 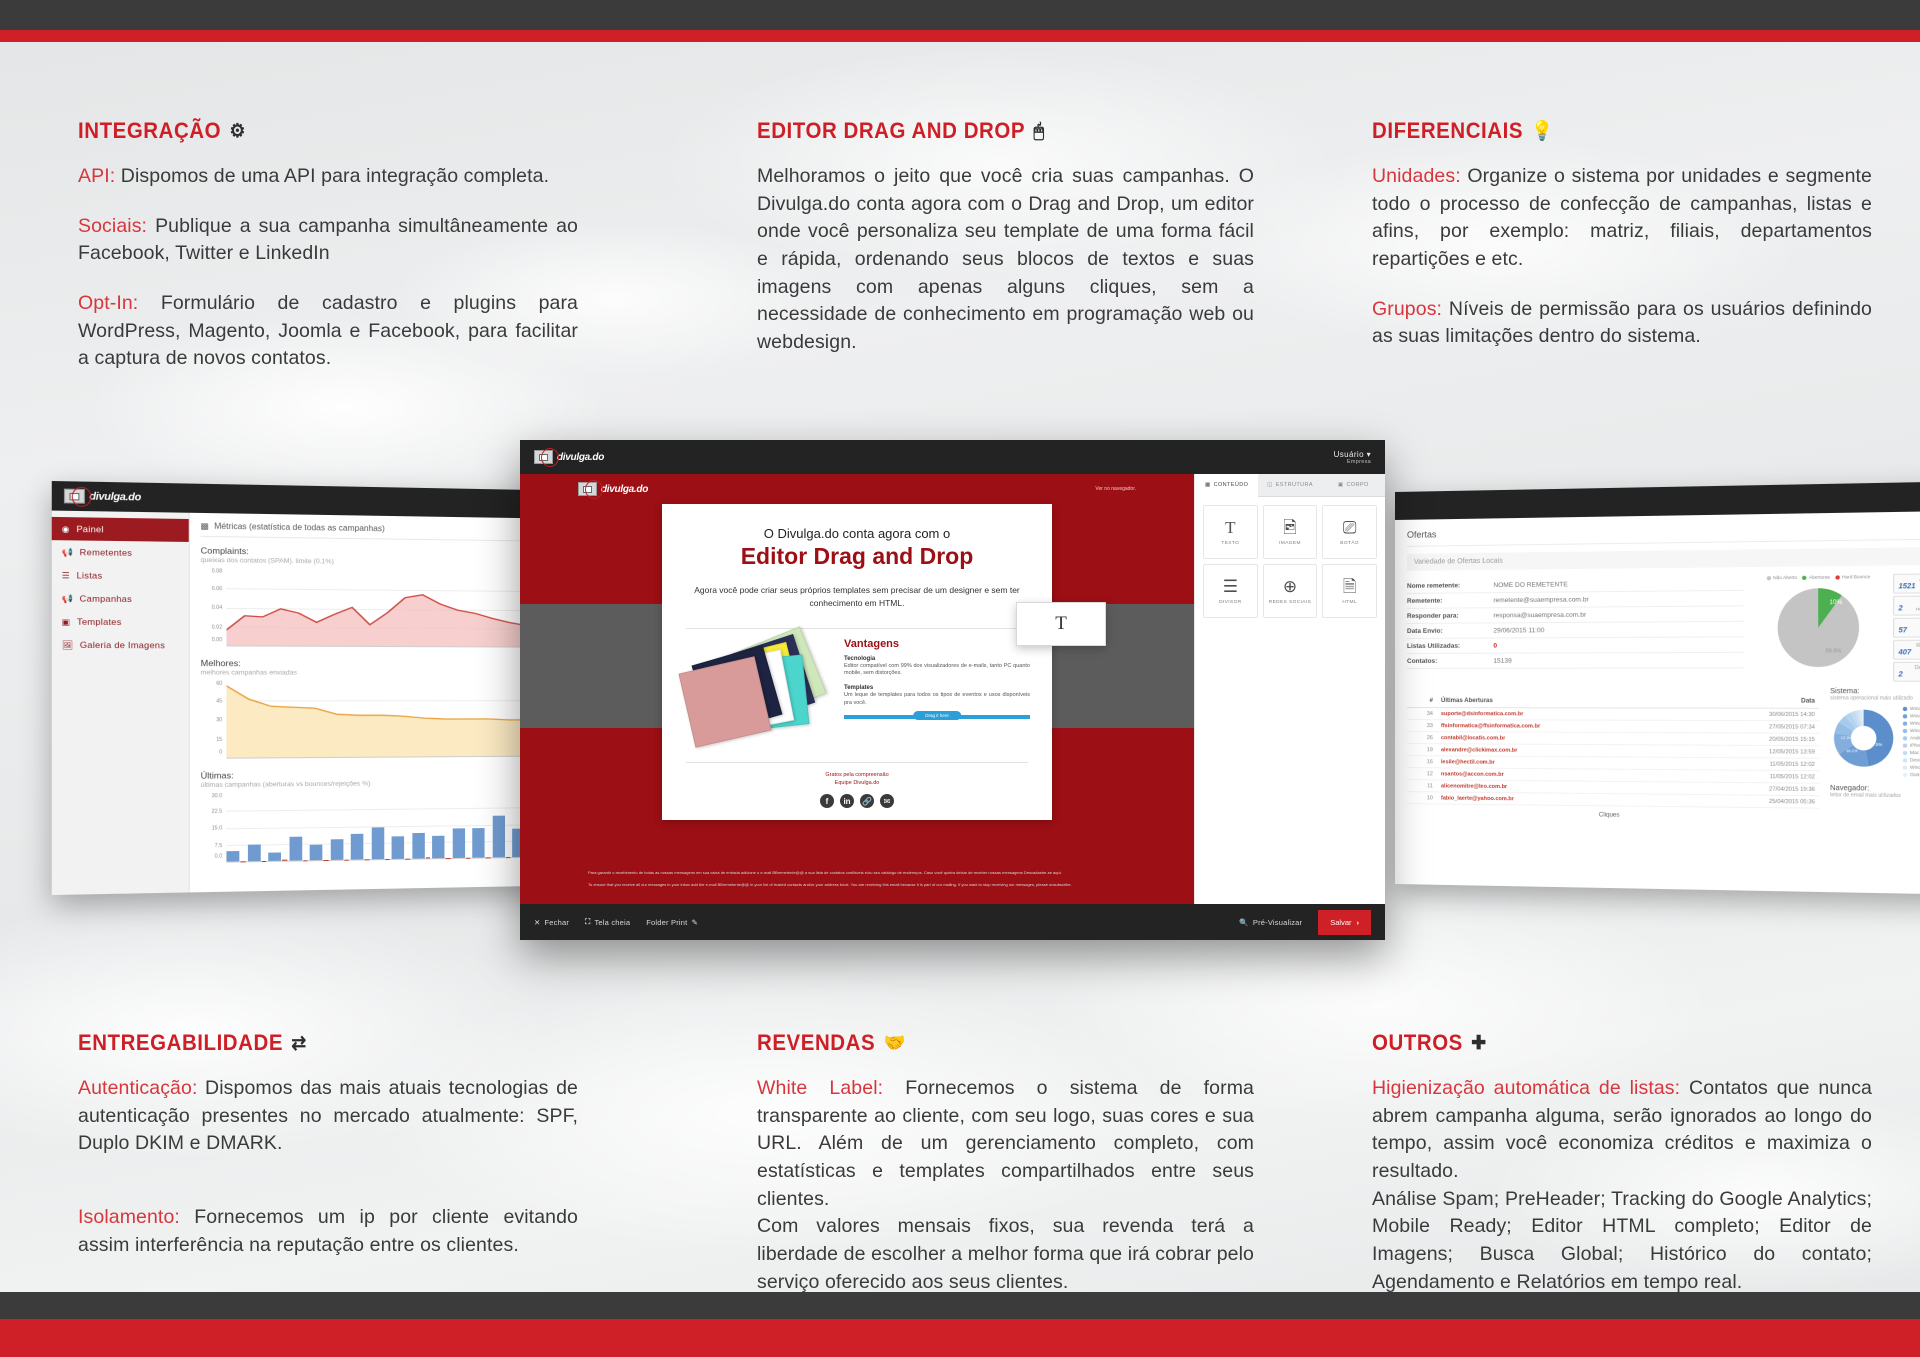 What do you see at coordinates (872, 643) in the screenshot?
I see `vantagens-title: Vantagens` at bounding box center [872, 643].